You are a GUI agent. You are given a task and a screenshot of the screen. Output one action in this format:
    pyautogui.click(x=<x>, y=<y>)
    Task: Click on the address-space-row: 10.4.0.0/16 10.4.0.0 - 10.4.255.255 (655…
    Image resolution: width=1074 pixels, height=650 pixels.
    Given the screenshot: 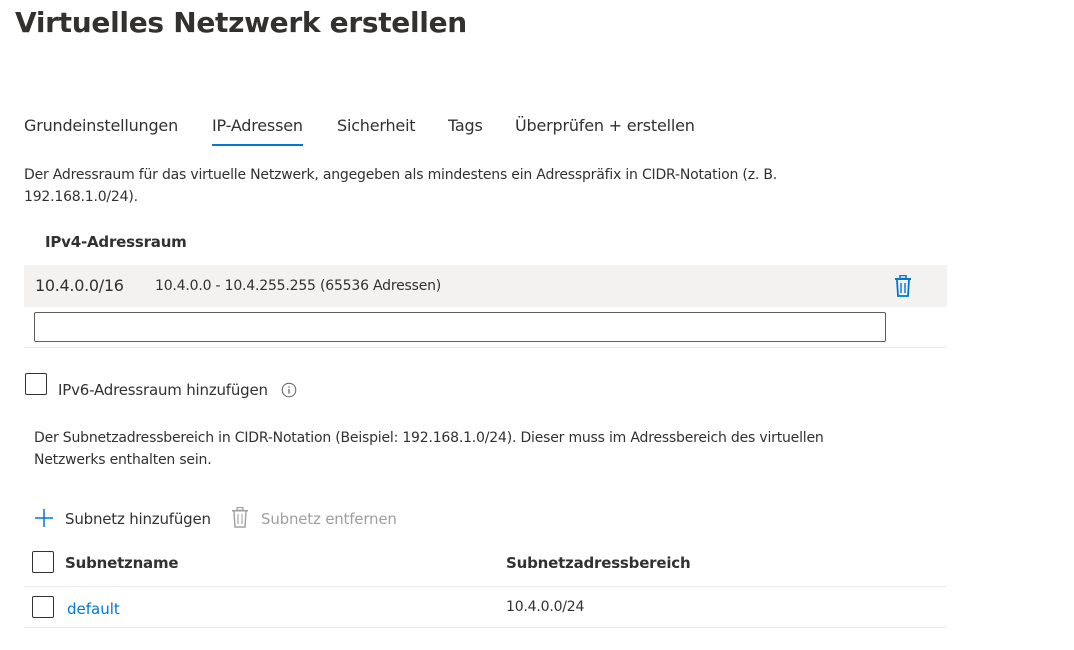 What is the action you would take?
    pyautogui.click(x=485, y=286)
    